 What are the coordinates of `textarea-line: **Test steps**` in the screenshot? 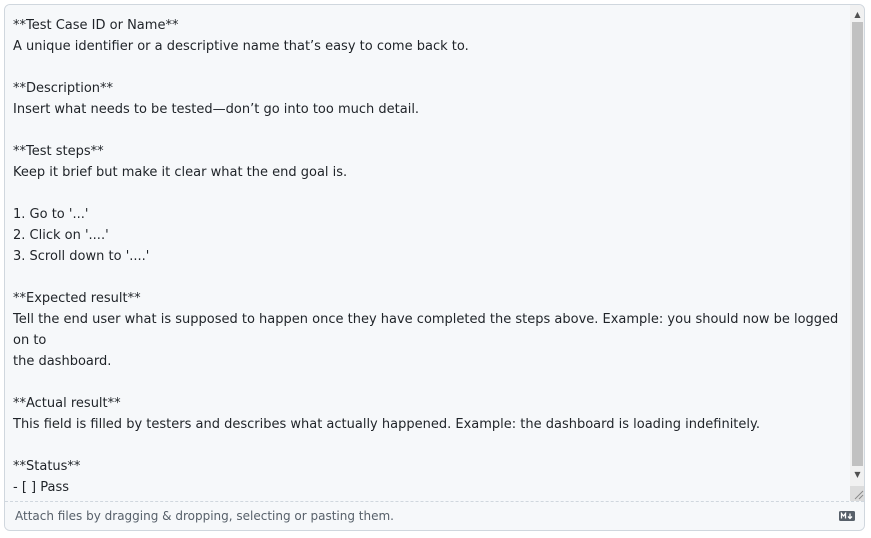 It's located at (58, 151).